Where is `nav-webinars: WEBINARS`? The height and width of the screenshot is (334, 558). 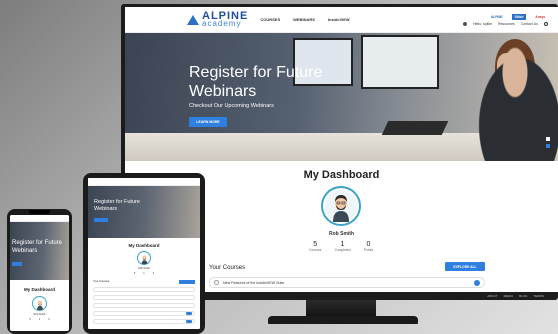 nav-webinars: WEBINARS is located at coordinates (304, 19).